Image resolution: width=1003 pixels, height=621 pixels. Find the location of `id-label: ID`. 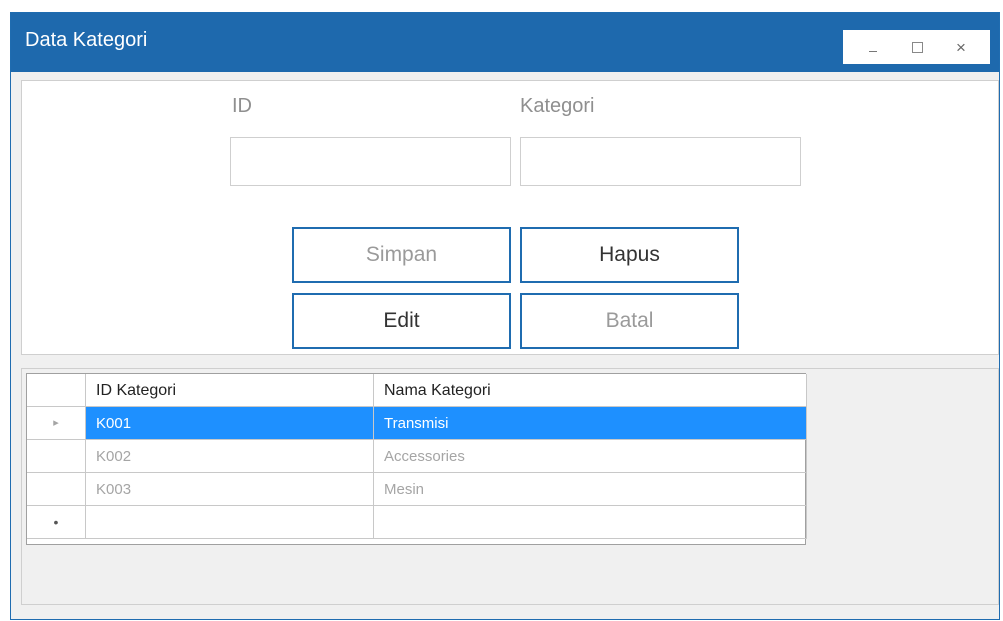

id-label: ID is located at coordinates (242, 106).